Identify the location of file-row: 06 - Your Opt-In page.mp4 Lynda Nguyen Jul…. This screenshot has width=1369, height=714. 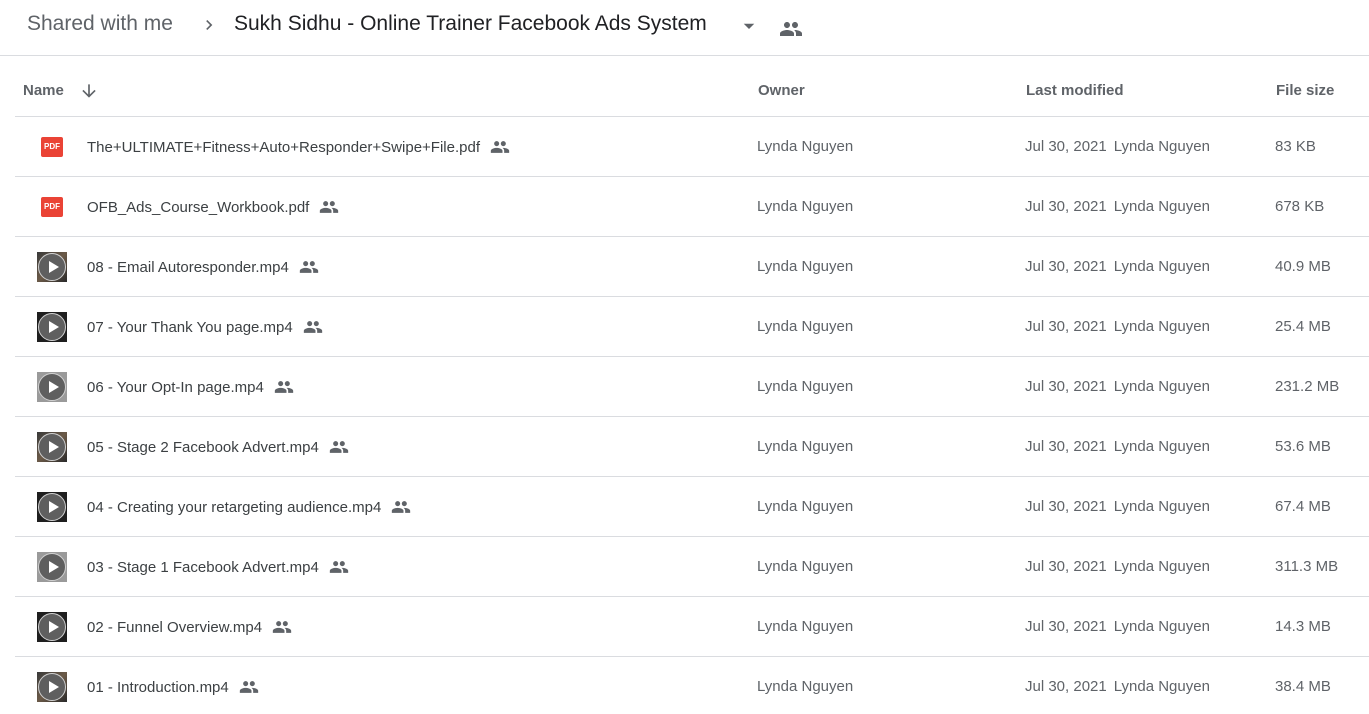
(692, 387).